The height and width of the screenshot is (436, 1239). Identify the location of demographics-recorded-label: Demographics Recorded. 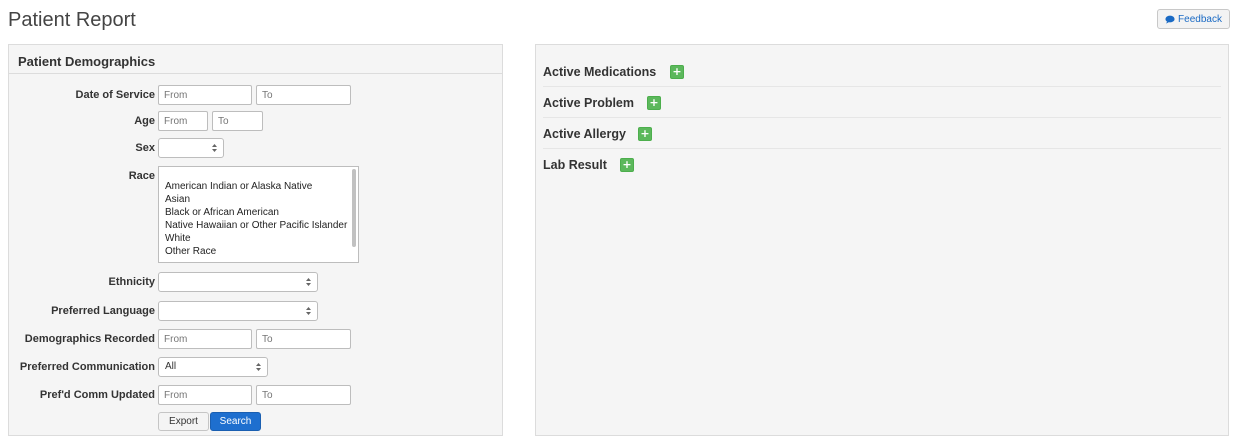
(89, 339).